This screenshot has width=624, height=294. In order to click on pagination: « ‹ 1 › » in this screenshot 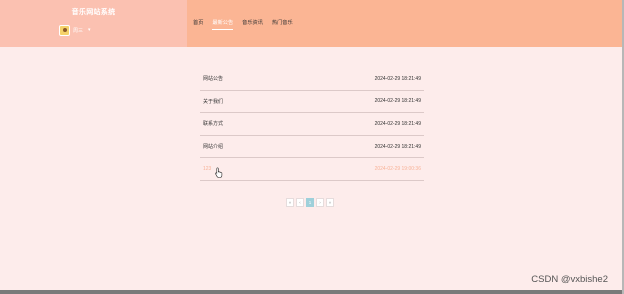, I will do `click(310, 202)`.